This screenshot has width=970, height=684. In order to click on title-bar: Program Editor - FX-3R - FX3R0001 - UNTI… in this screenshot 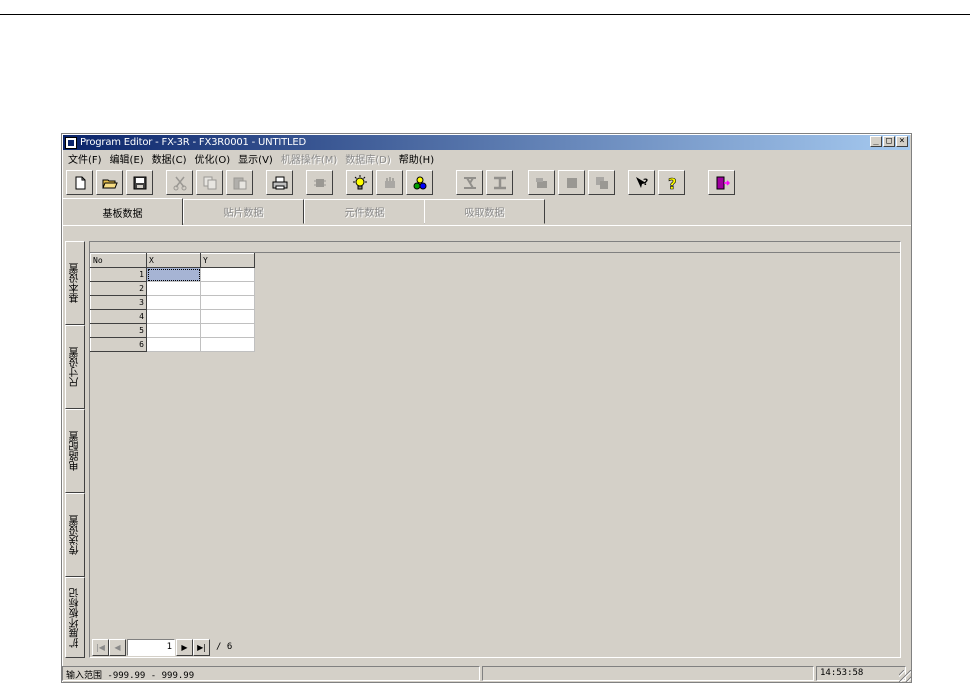, I will do `click(486, 142)`.